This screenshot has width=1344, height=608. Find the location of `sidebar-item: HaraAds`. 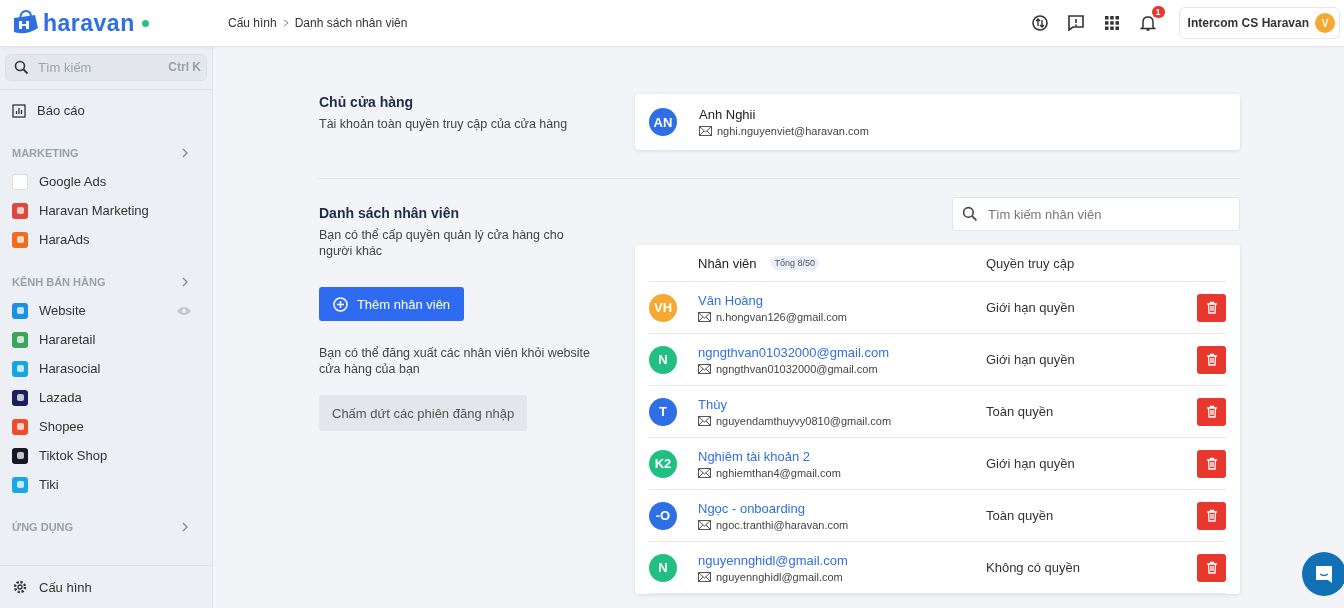

sidebar-item: HaraAds is located at coordinates (106, 239).